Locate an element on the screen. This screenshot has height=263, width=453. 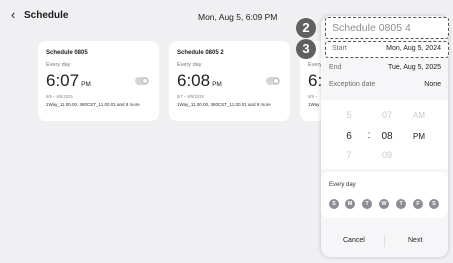
end-date-label: End is located at coordinates (335, 67).